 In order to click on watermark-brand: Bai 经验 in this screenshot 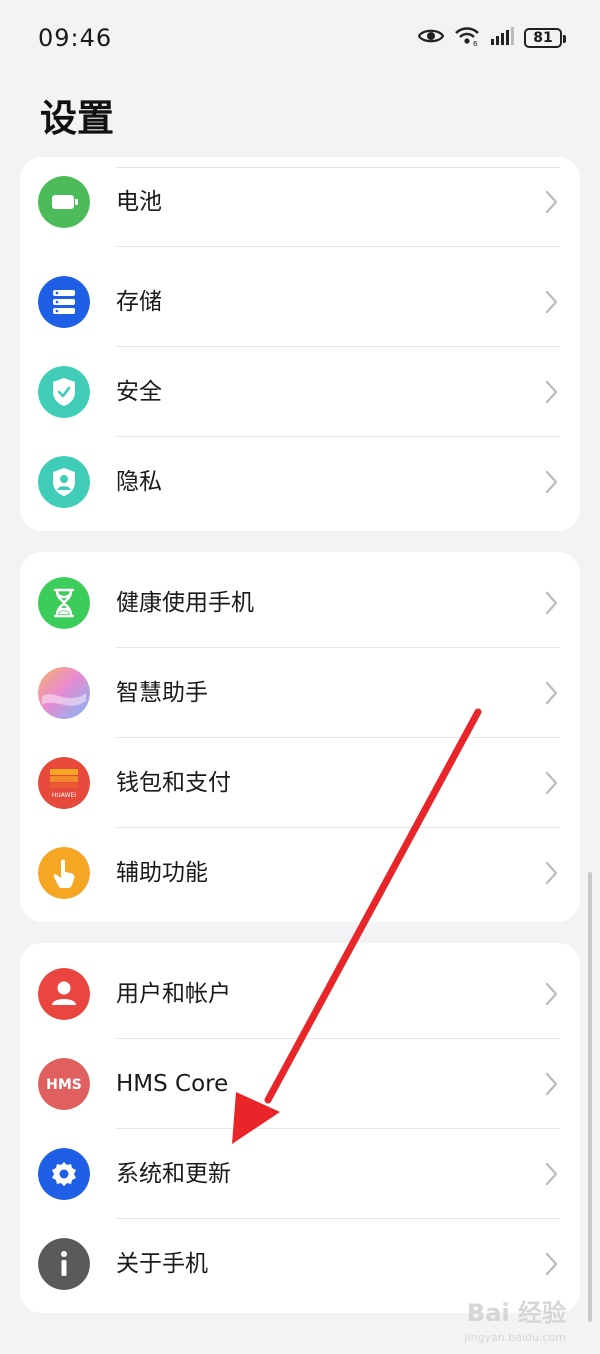, I will do `click(516, 1313)`.